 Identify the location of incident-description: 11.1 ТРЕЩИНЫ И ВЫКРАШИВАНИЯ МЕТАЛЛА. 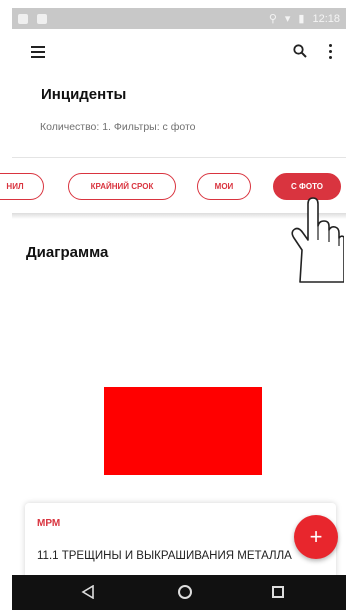
(164, 556).